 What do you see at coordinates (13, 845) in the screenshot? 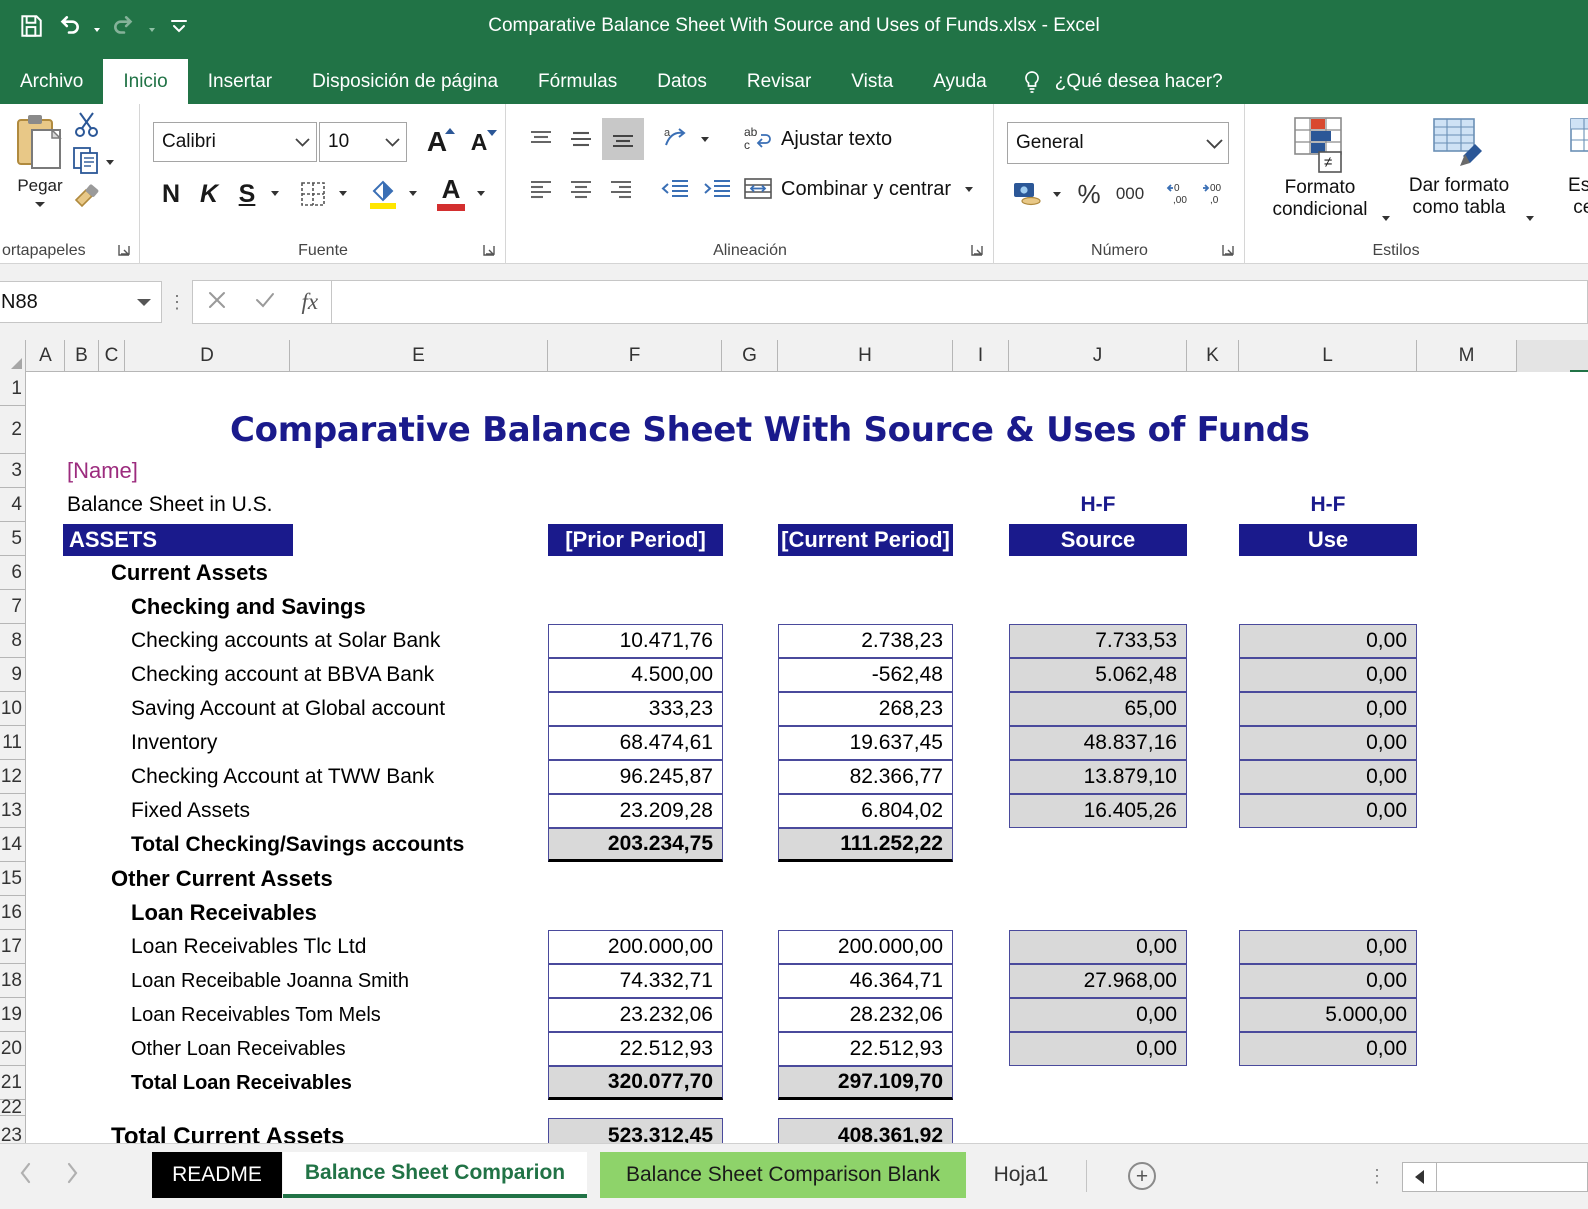
I see `row-header-14: 14` at bounding box center [13, 845].